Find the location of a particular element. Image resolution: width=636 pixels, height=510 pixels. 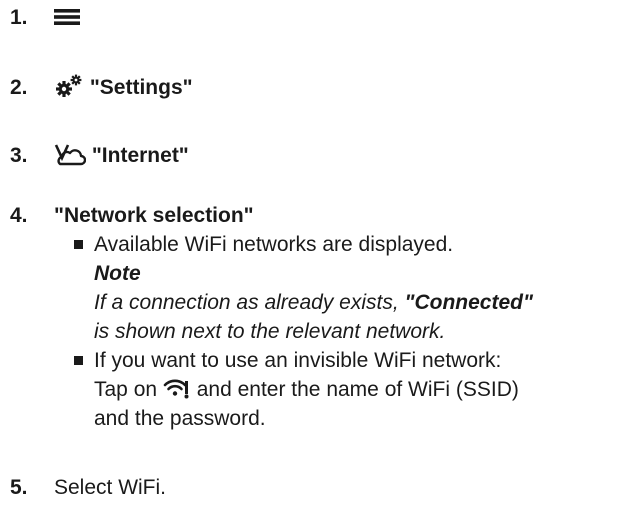

step-number: 1. is located at coordinates (19, 17).